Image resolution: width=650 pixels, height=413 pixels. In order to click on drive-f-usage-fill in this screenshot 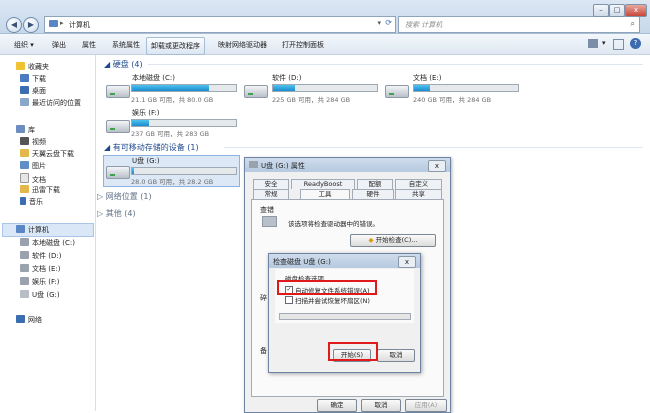, I will do `click(140, 123)`.